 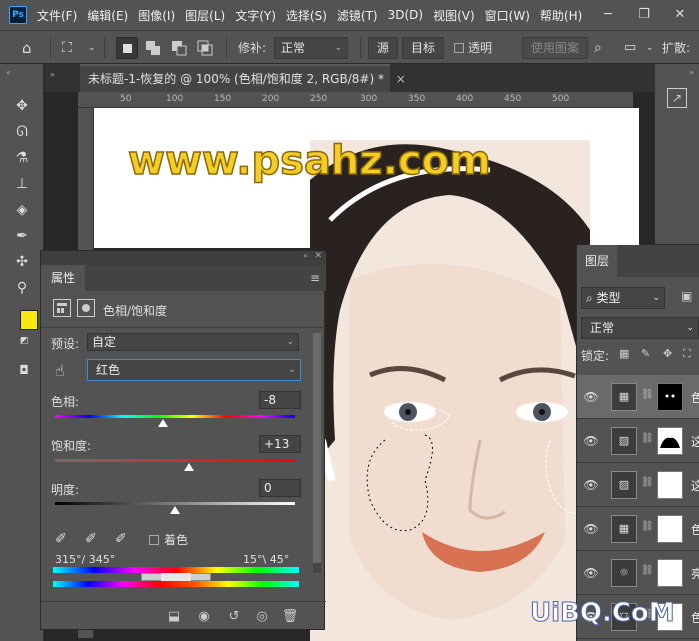 I want to click on colorize-checkbox: 着色, so click(x=168, y=539).